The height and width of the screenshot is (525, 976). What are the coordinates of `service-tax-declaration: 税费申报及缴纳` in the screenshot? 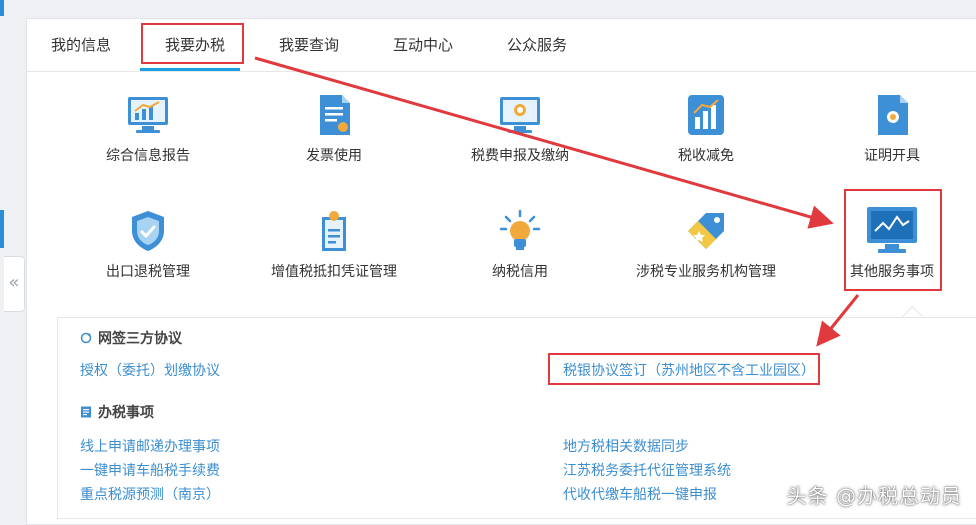 It's located at (520, 129).